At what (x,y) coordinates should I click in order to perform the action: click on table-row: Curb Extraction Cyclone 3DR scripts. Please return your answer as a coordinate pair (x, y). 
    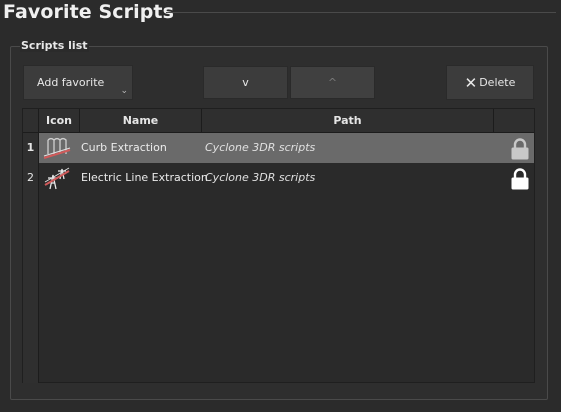
    Looking at the image, I should click on (286, 148).